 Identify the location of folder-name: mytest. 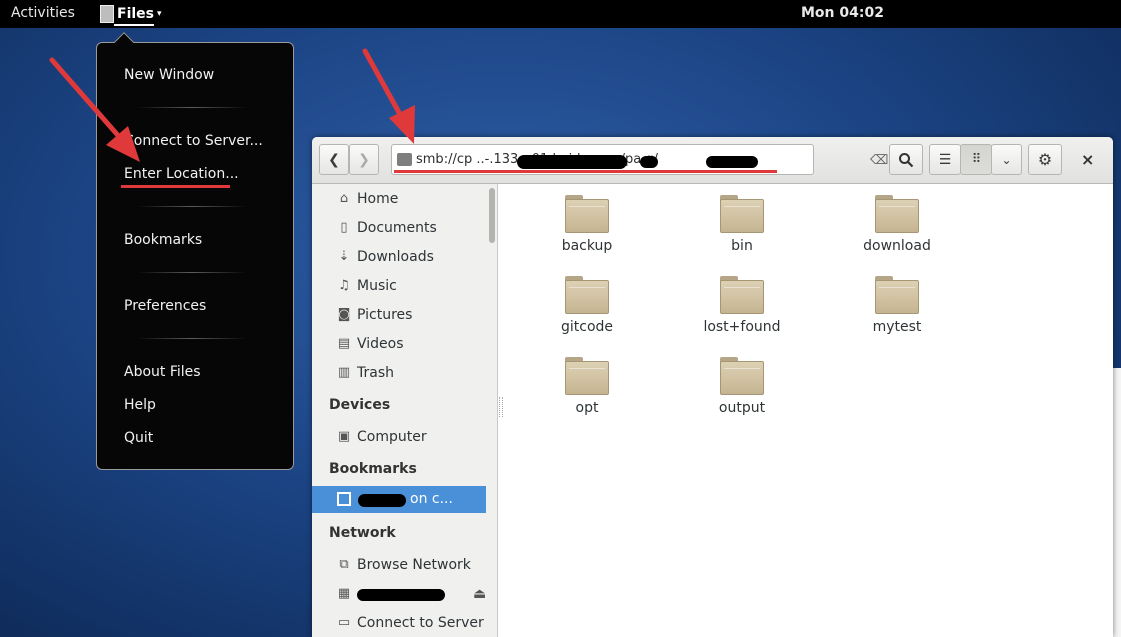
(897, 327).